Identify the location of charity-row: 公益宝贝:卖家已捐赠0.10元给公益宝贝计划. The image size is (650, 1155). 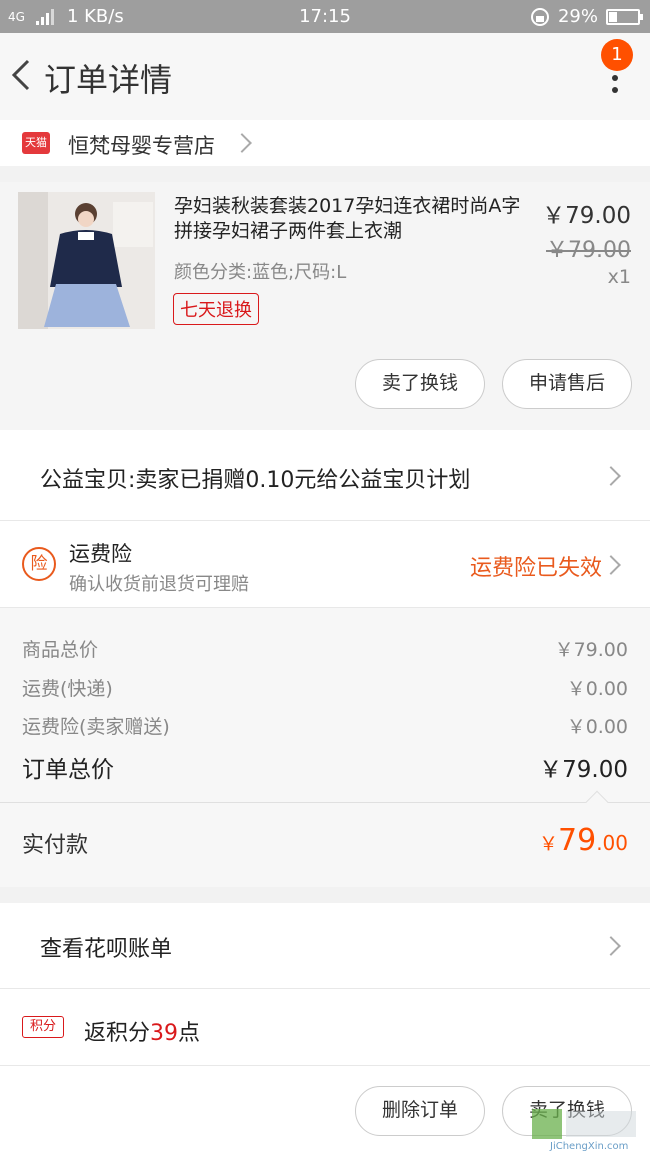
(325, 475).